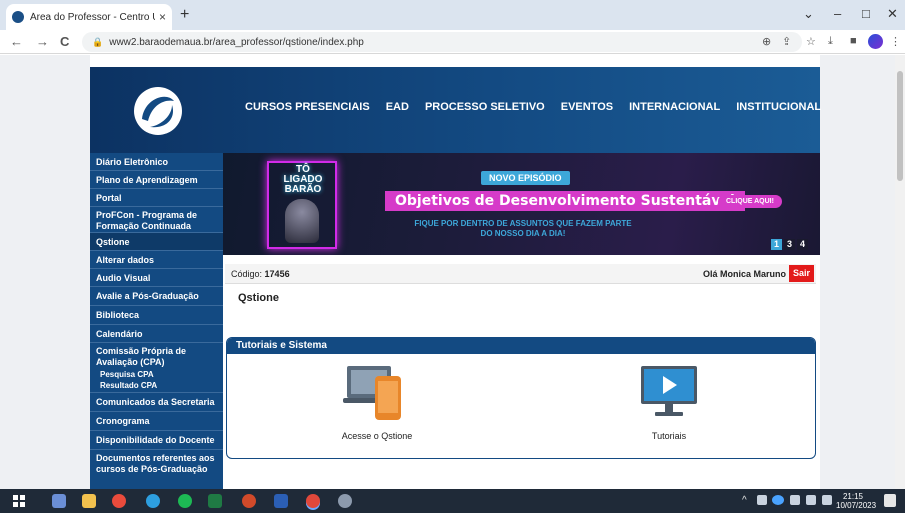 The width and height of the screenshot is (905, 513). I want to click on sidebar-item-diario-eletronico: Diário Eletrônico, so click(156, 162).